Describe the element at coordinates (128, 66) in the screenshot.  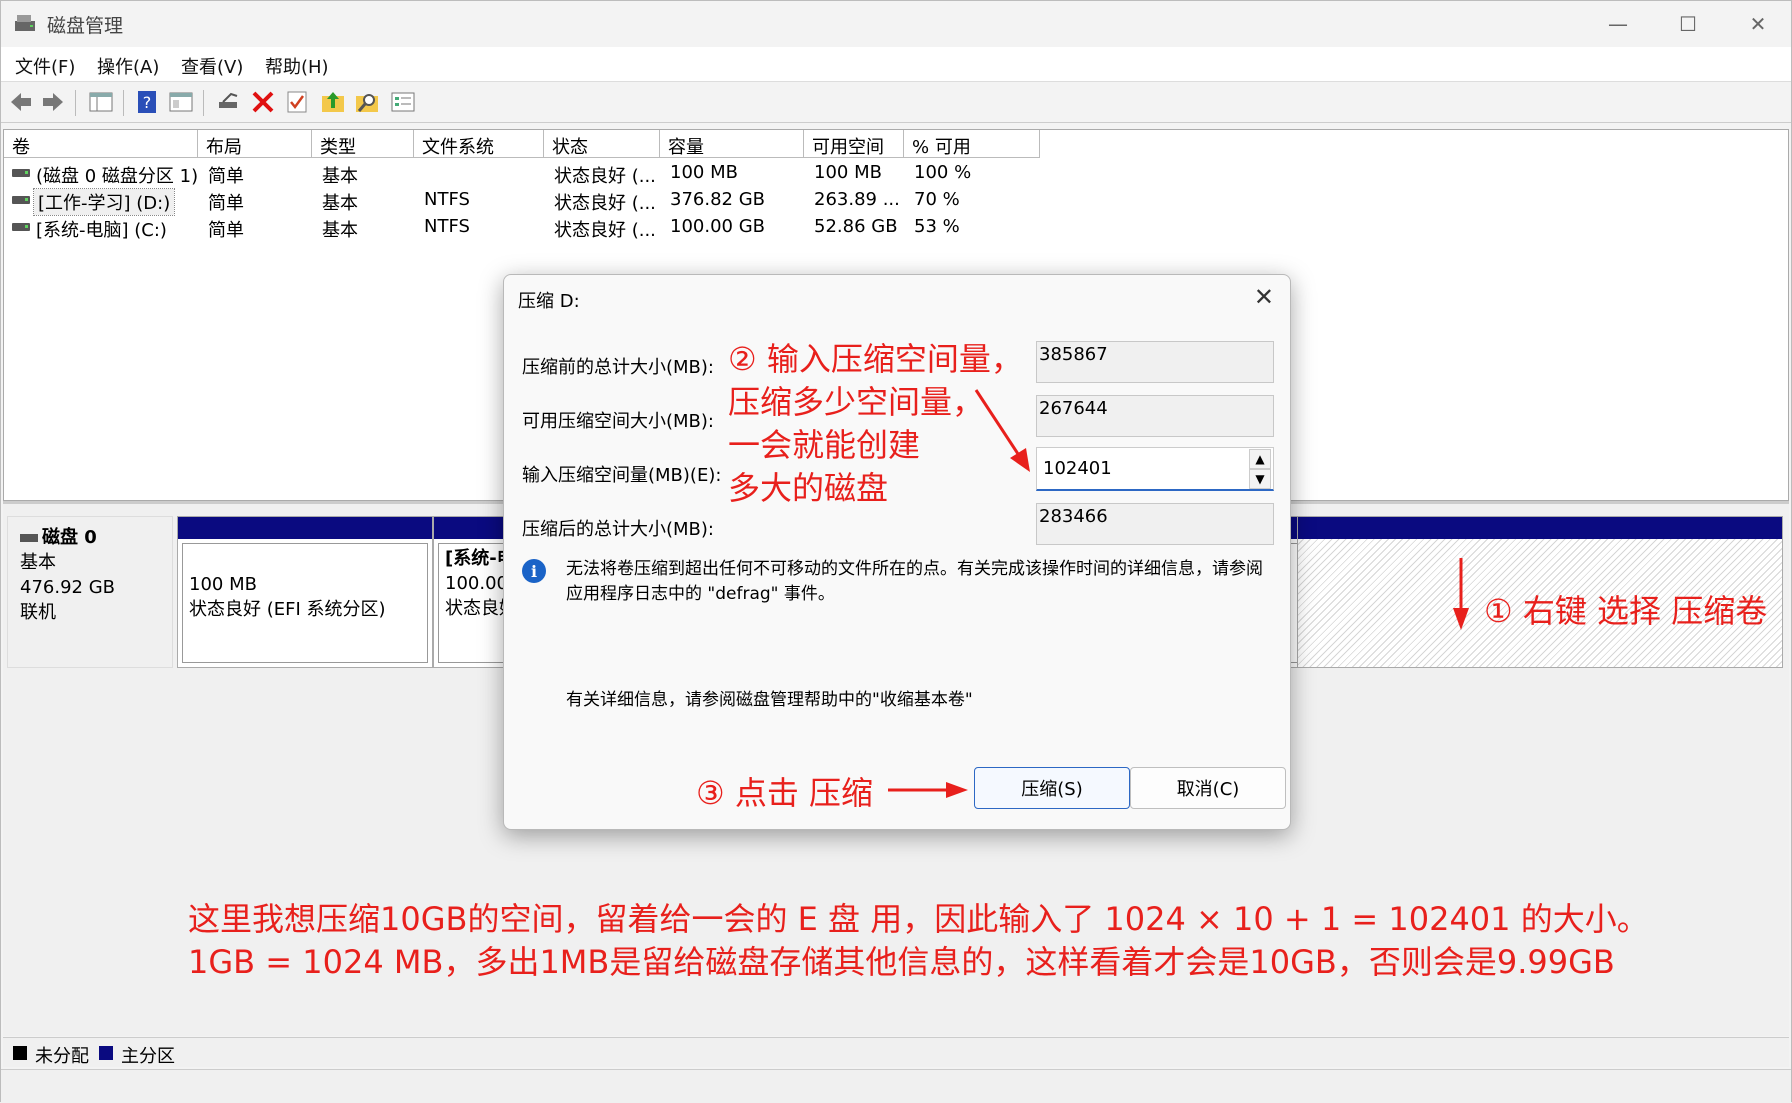
I see `menu-action: 操作(A)` at that location.